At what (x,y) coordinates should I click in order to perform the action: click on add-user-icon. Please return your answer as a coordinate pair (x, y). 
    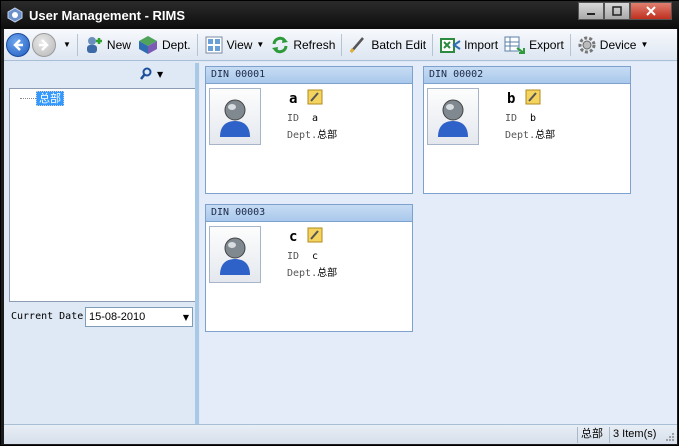
    Looking at the image, I should click on (94, 44).